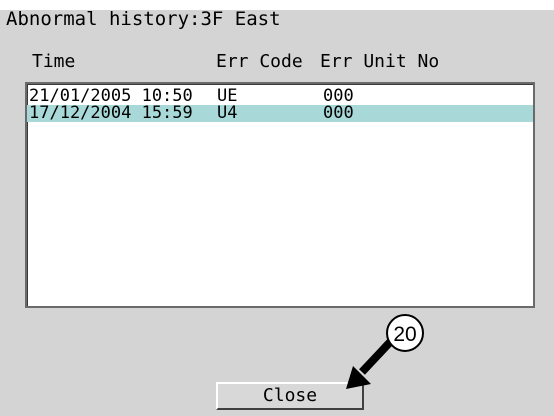  Describe the element at coordinates (370, 363) in the screenshot. I see `arrow-pointer-icon` at that location.